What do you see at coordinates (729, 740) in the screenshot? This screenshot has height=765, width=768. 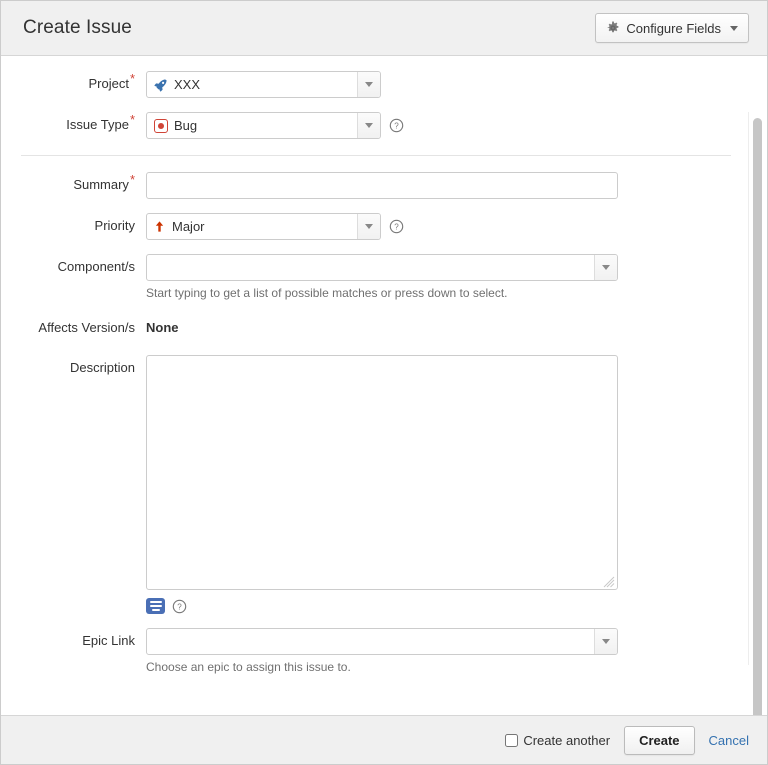 I see `cancel-link: Cancel` at bounding box center [729, 740].